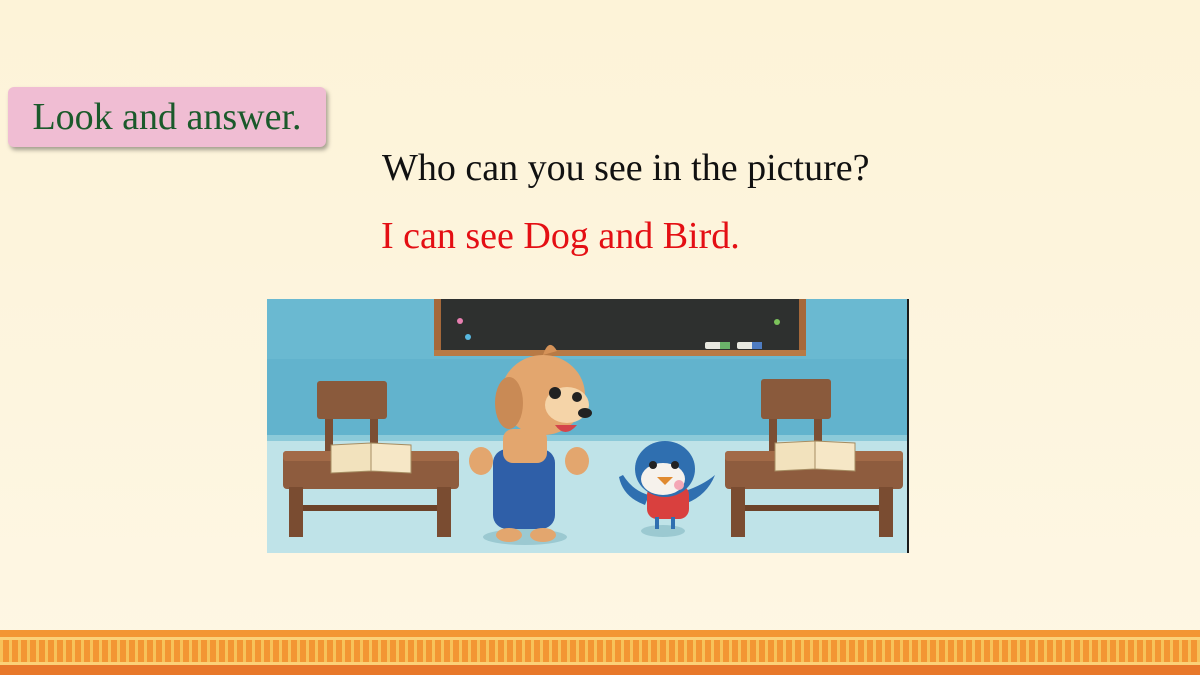 Image resolution: width=1200 pixels, height=675 pixels. I want to click on decorative-border, so click(600, 652).